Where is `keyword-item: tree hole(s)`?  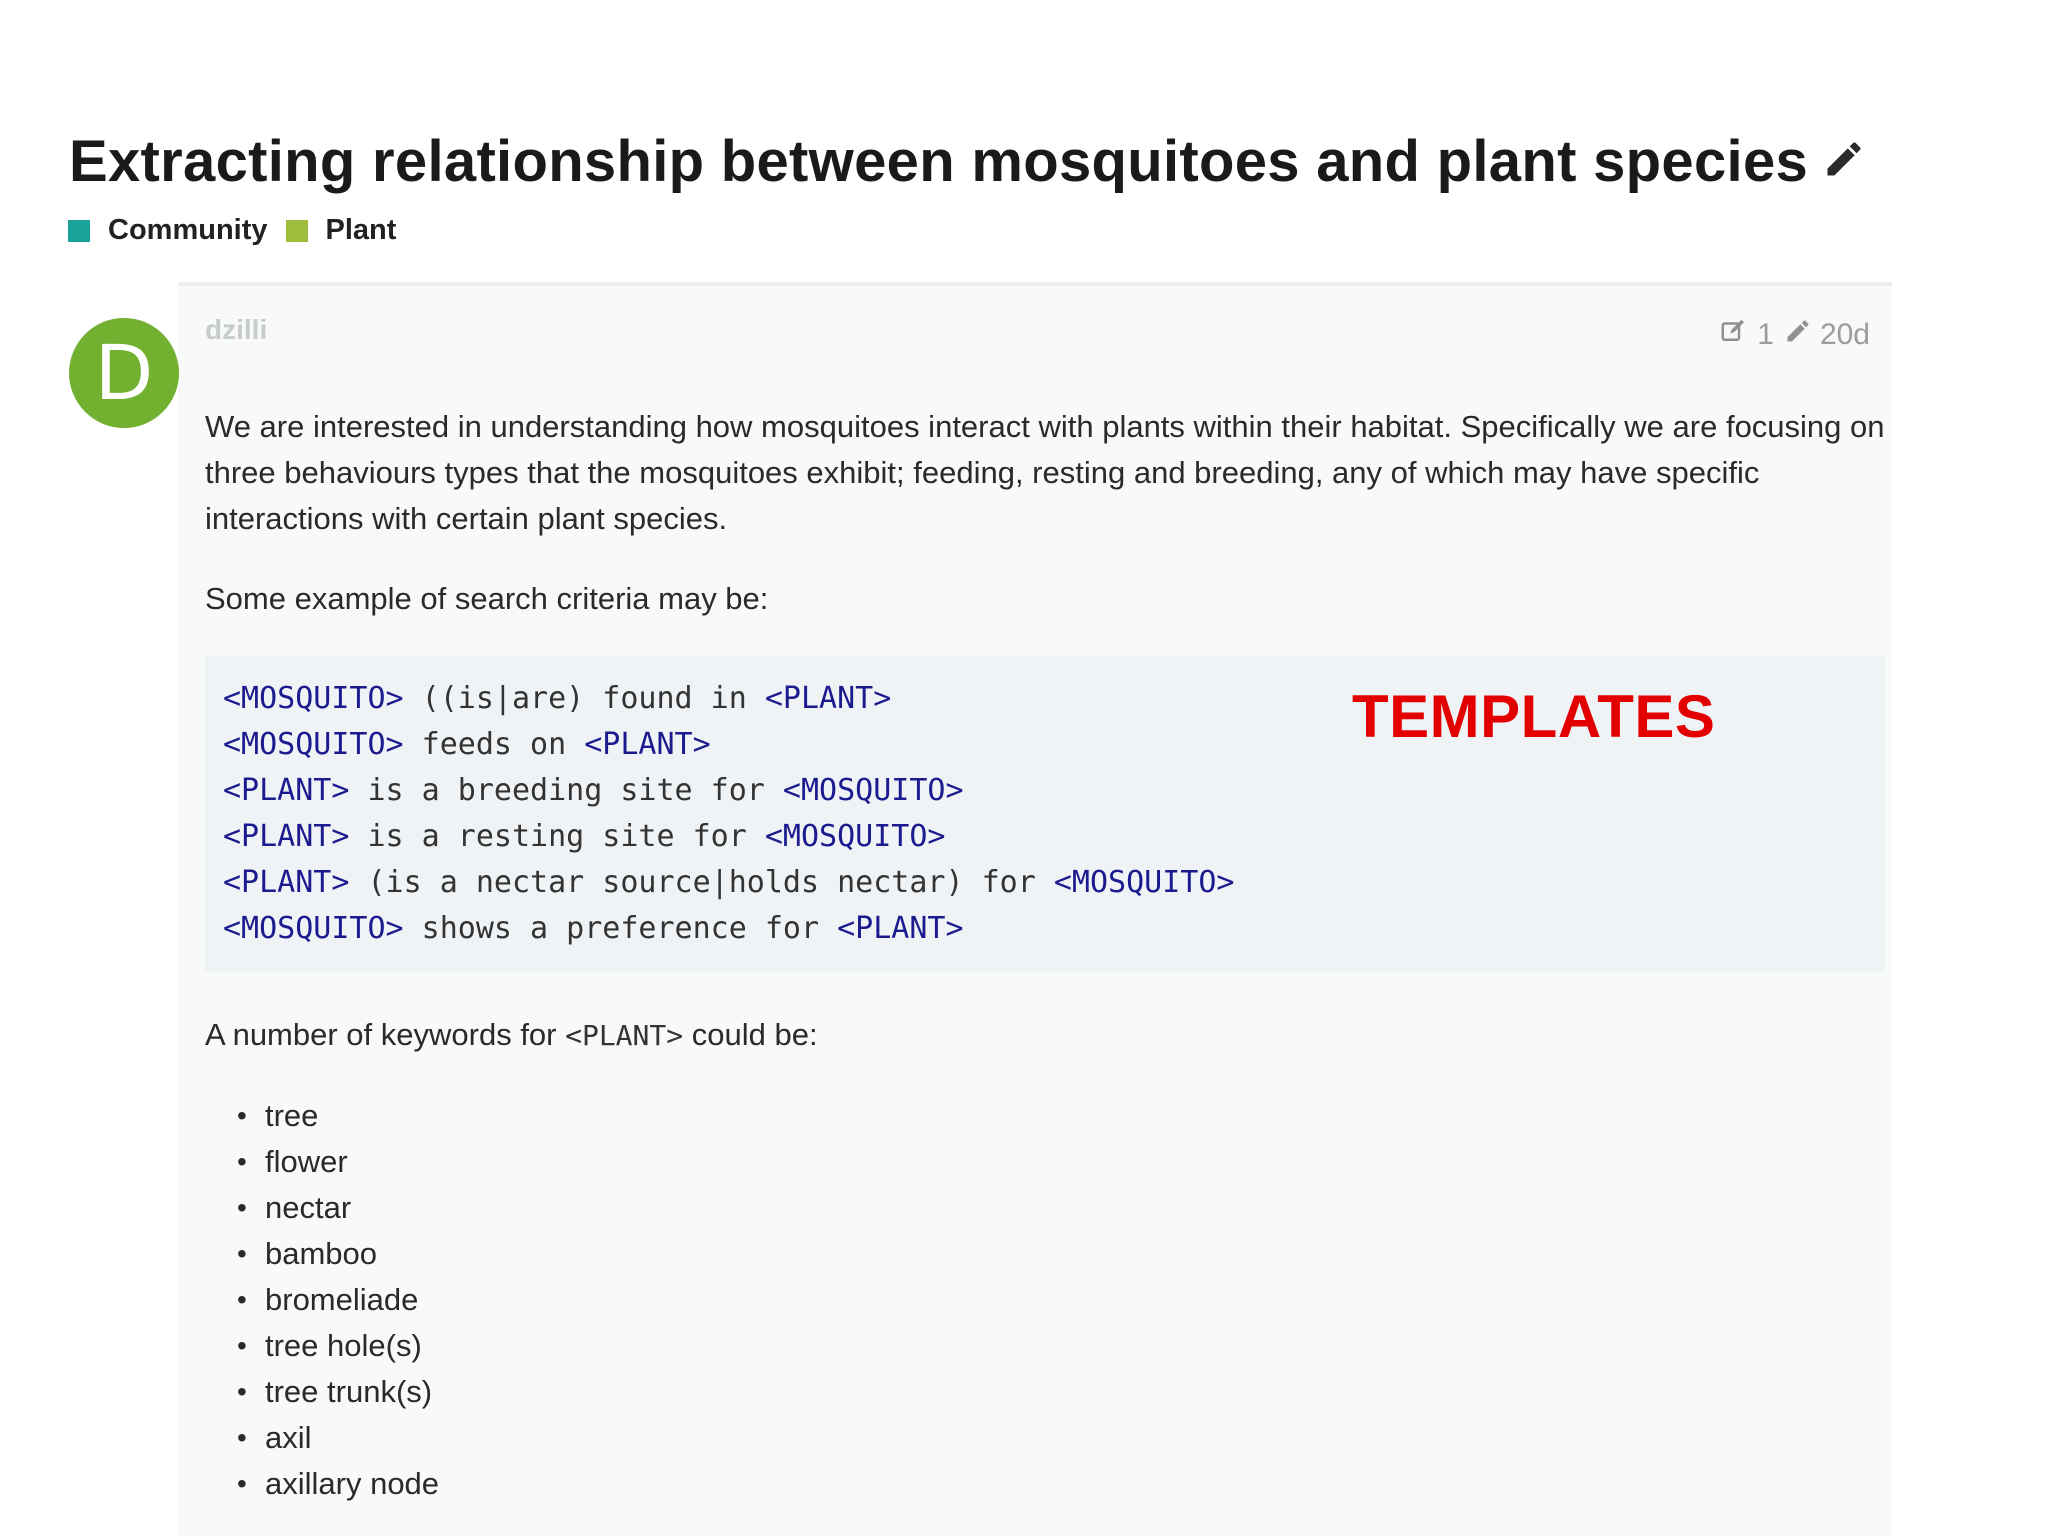 keyword-item: tree hole(s) is located at coordinates (1061, 1346).